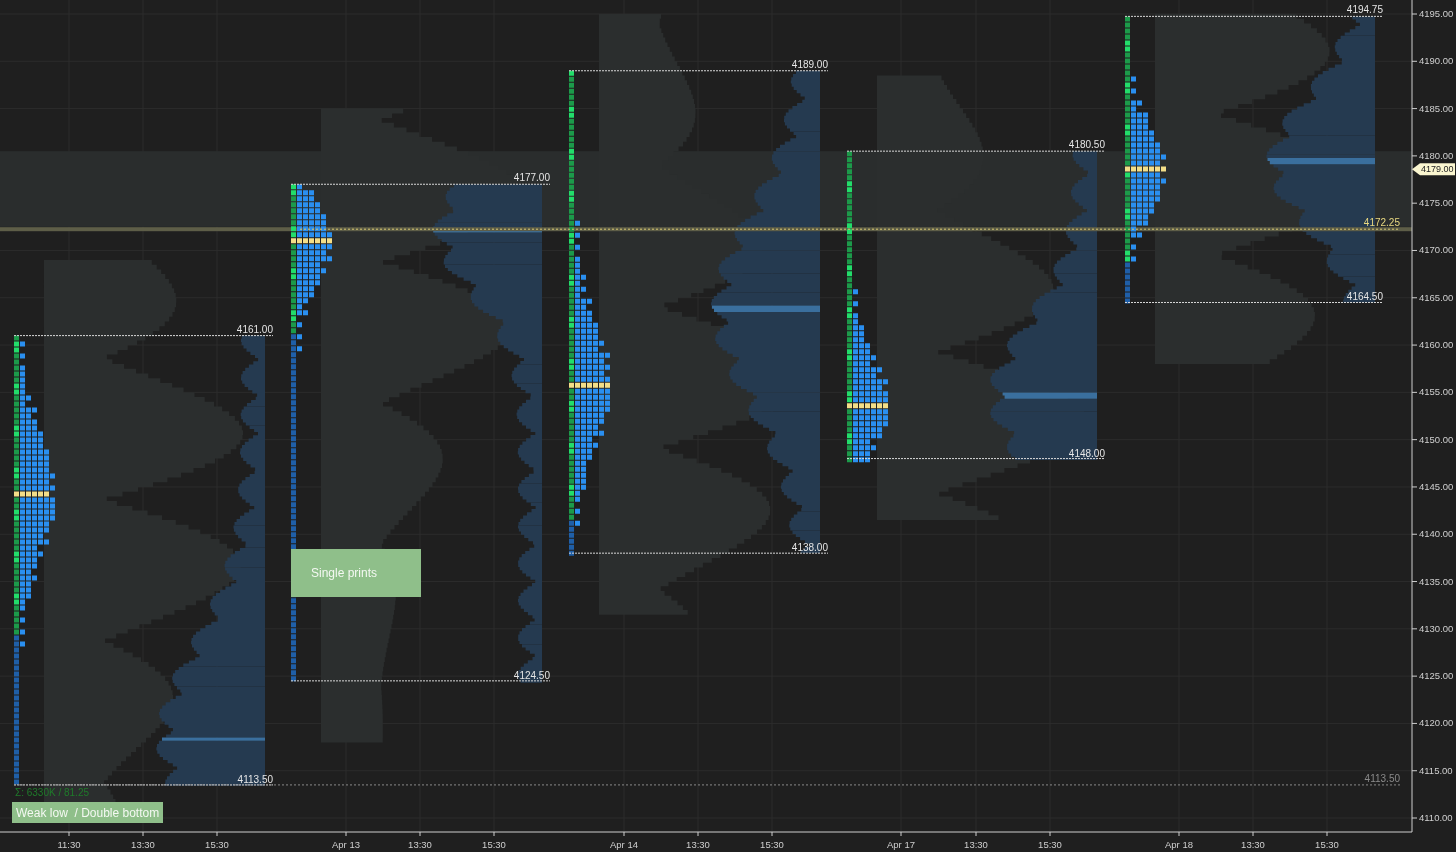 This screenshot has height=852, width=1456. What do you see at coordinates (1436, 203) in the screenshot?
I see `axis-label: 4175.00` at bounding box center [1436, 203].